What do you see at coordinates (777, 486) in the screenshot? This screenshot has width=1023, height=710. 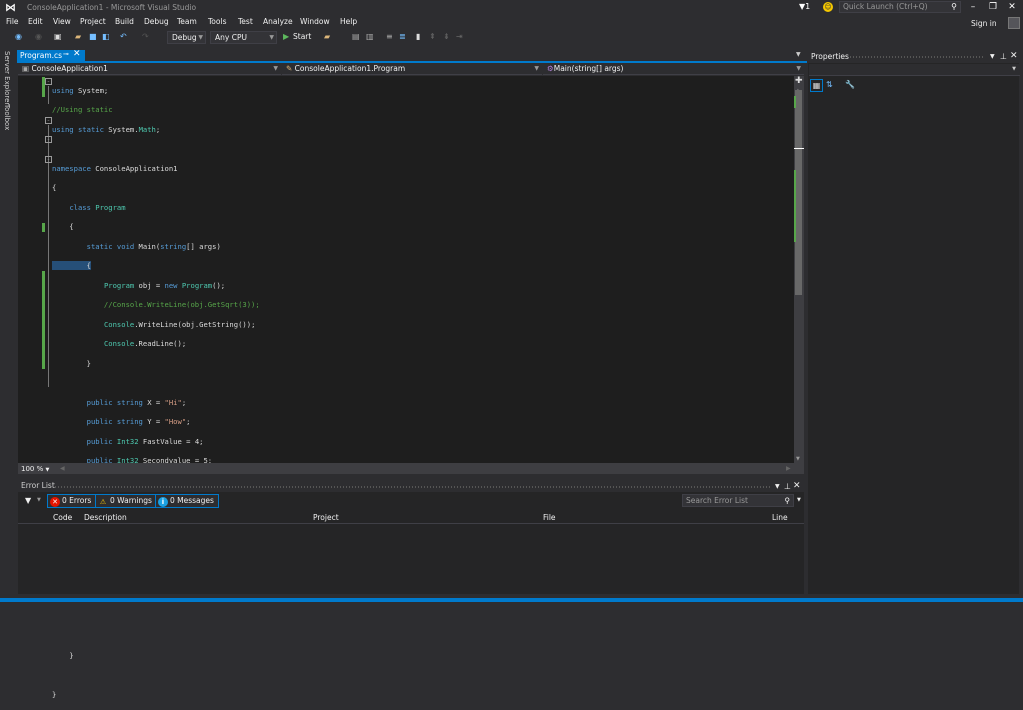 I see `error-list-dropdown-icon: ▼` at bounding box center [777, 486].